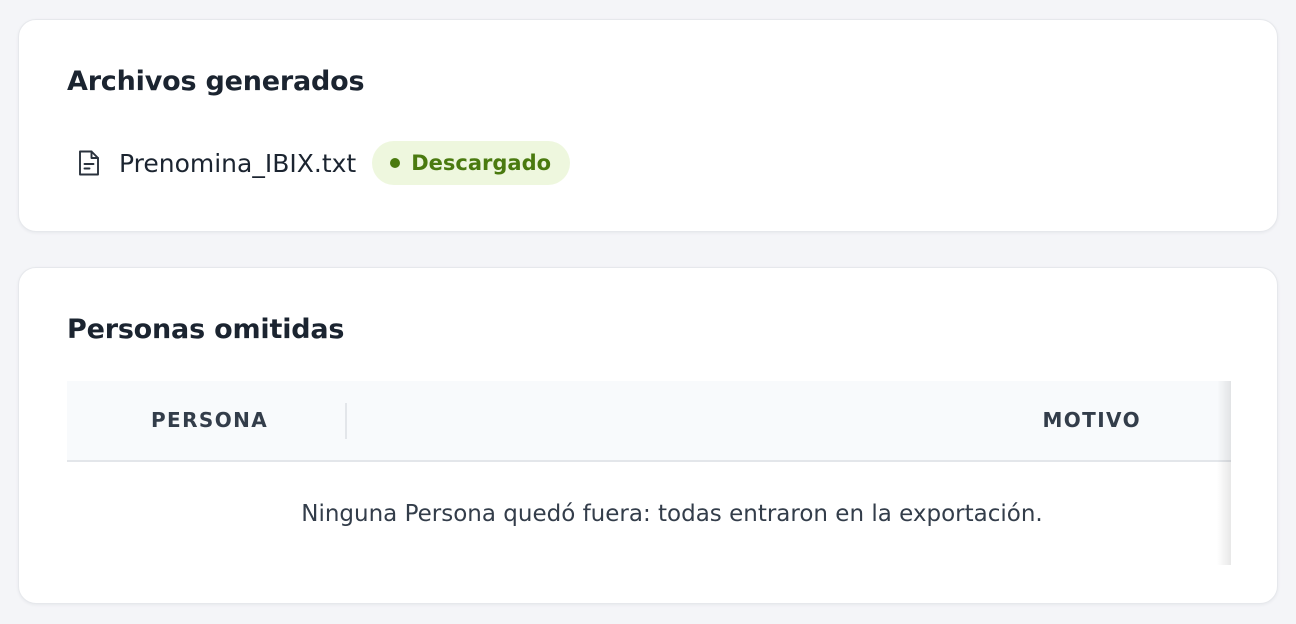 The width and height of the screenshot is (1296, 624). Describe the element at coordinates (206, 329) in the screenshot. I see `omitted-people-title: Personas omitidas` at that location.